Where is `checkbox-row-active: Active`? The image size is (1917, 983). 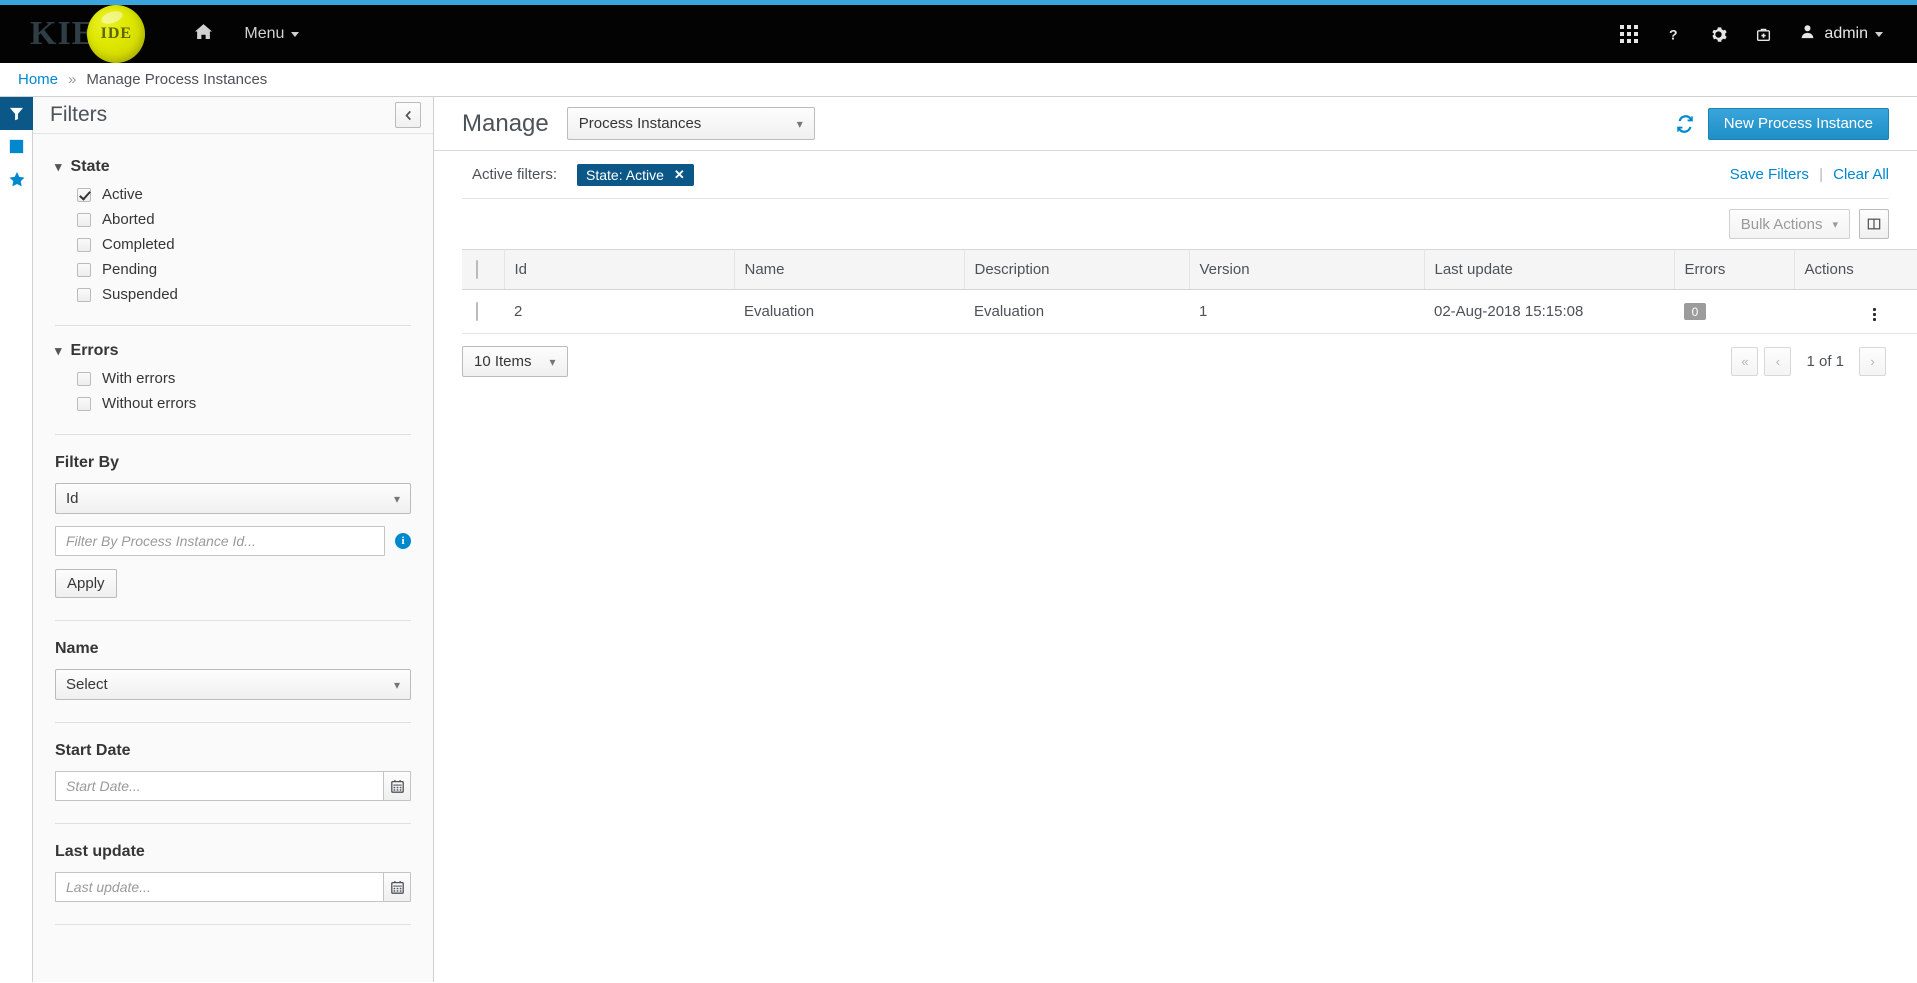
checkbox-row-active: Active is located at coordinates (244, 194).